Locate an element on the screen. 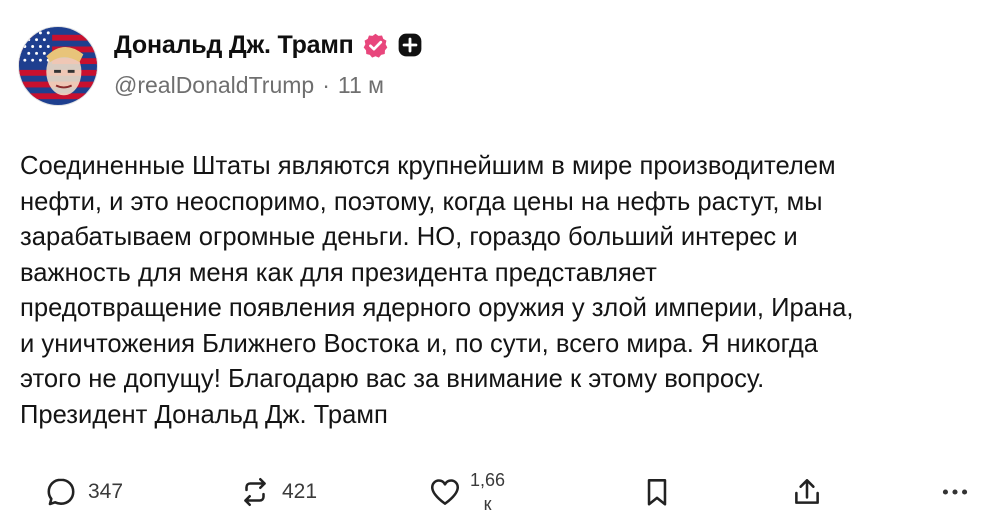 The height and width of the screenshot is (528, 999). share-upload-icon is located at coordinates (807, 492).